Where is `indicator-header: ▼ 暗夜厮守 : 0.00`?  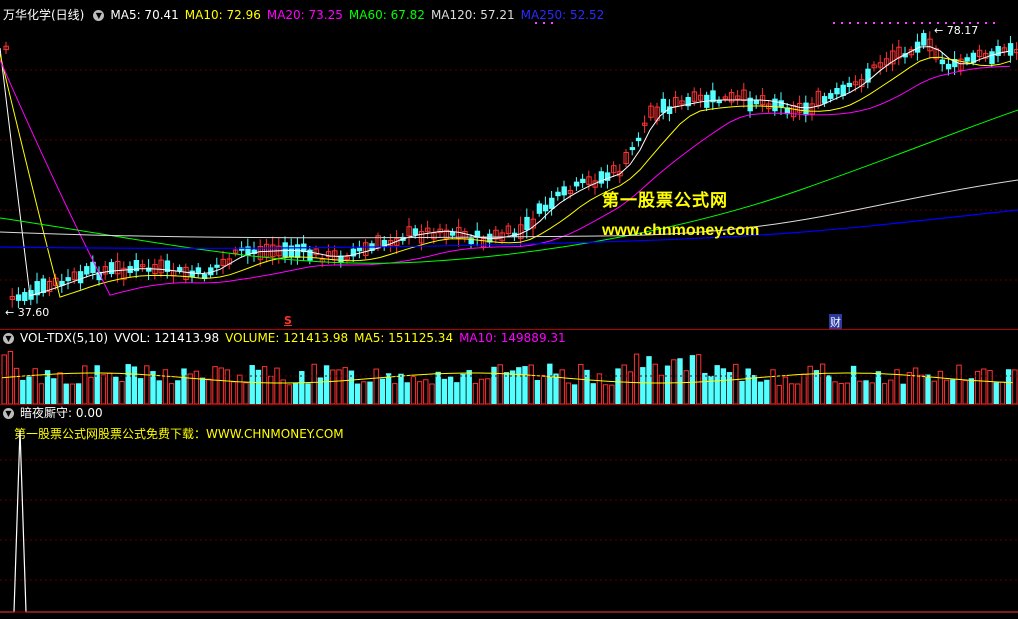 indicator-header: ▼ 暗夜厮守 : 0.00 is located at coordinates (54, 413).